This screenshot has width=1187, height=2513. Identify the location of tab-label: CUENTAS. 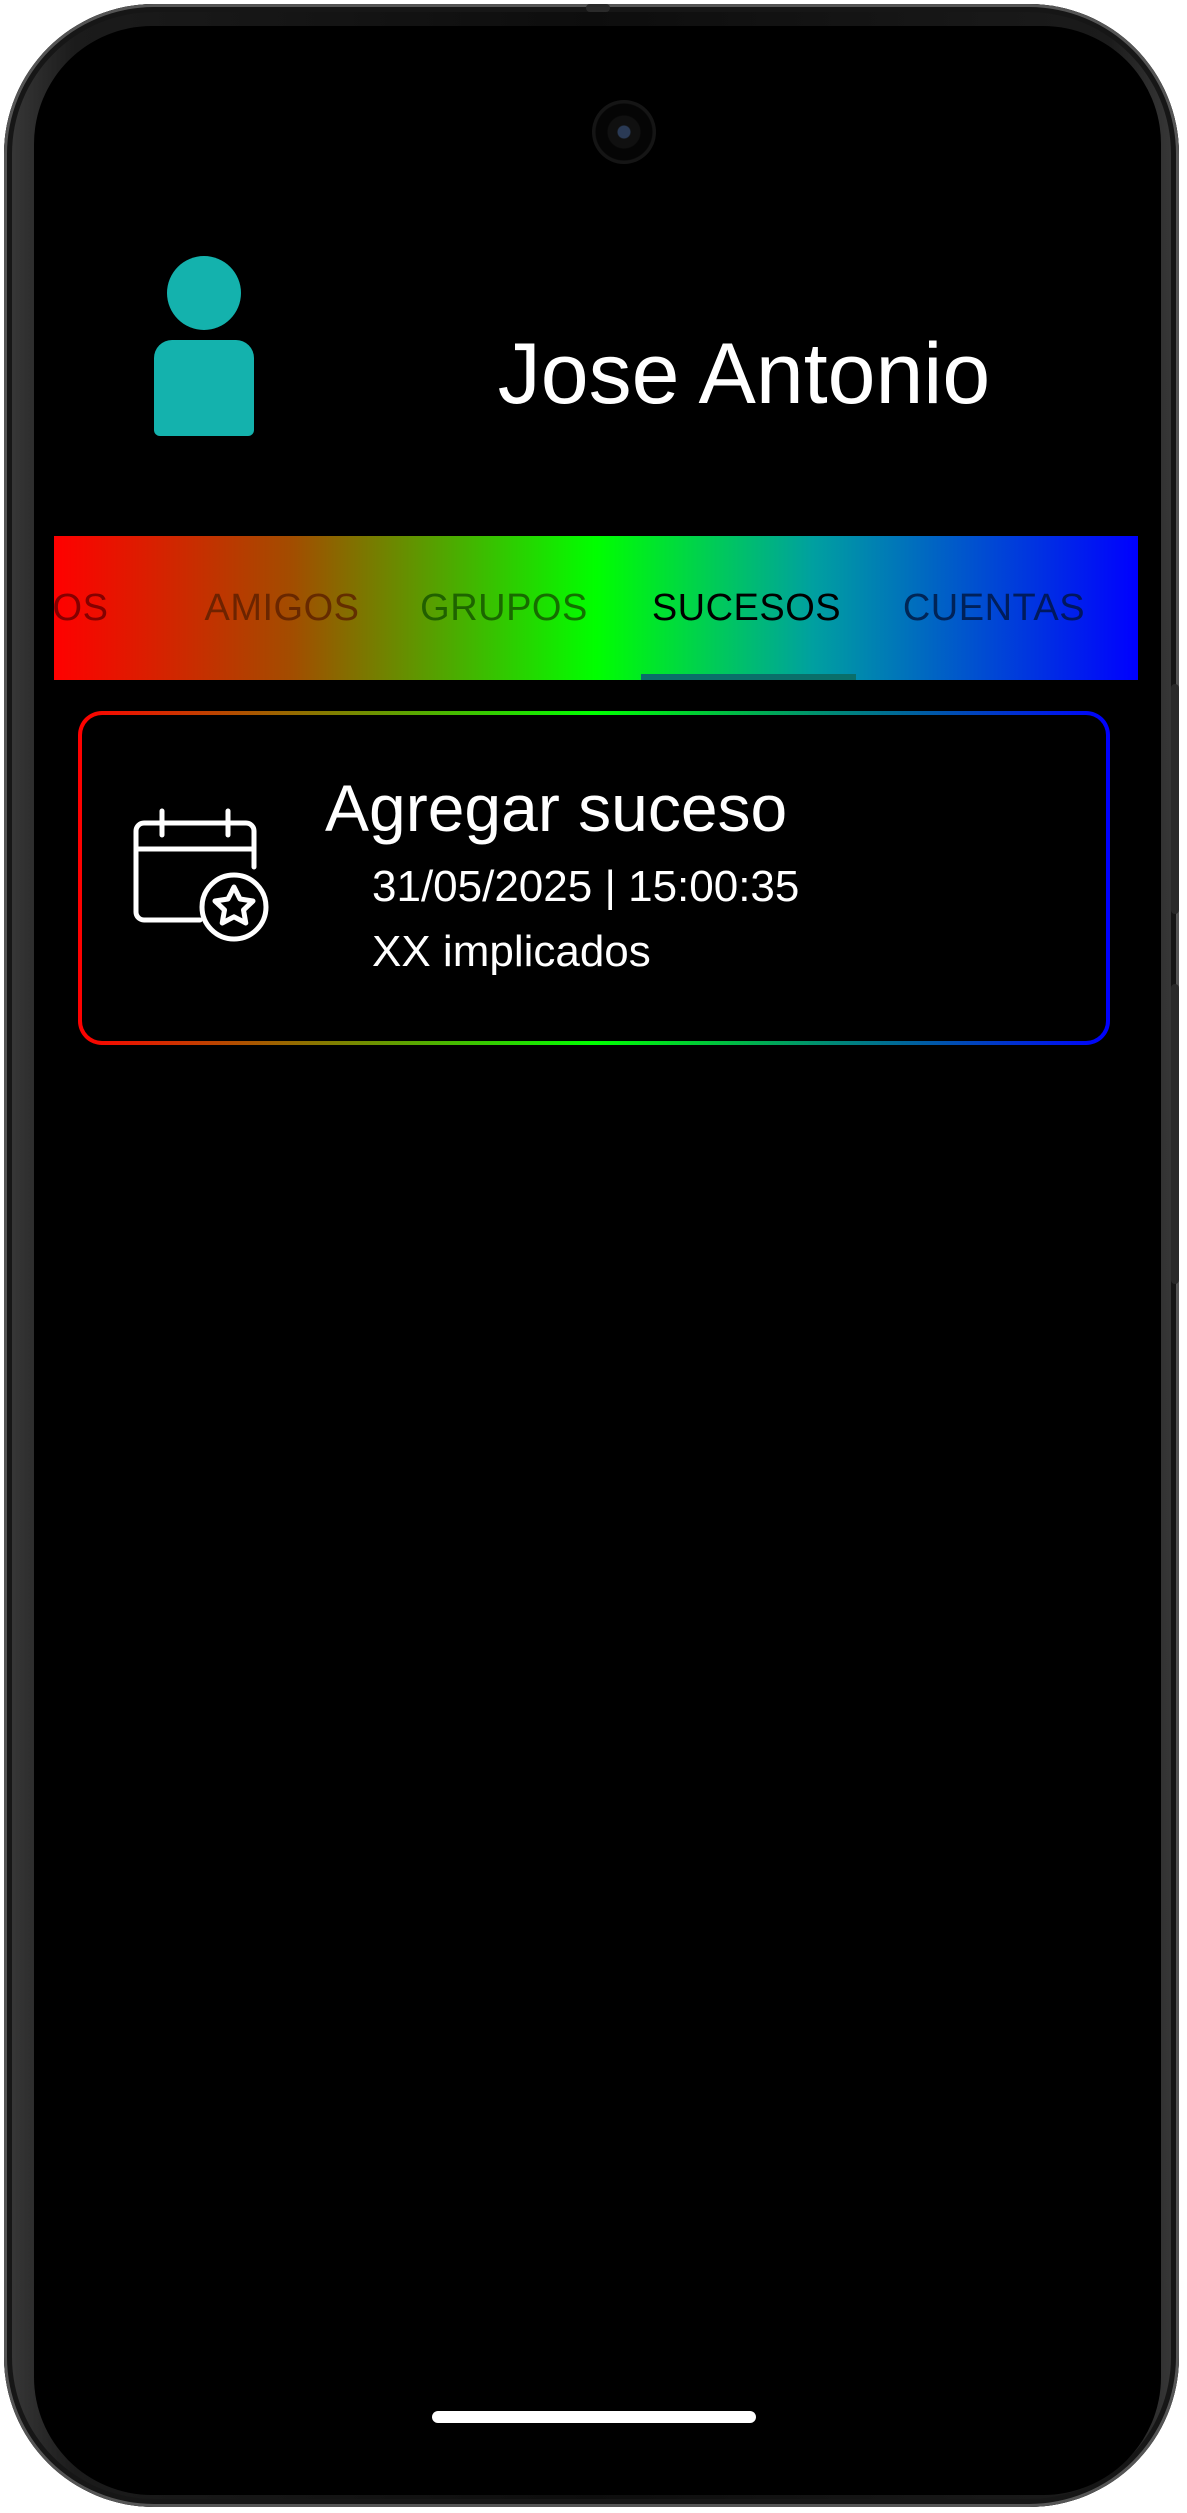
(994, 608).